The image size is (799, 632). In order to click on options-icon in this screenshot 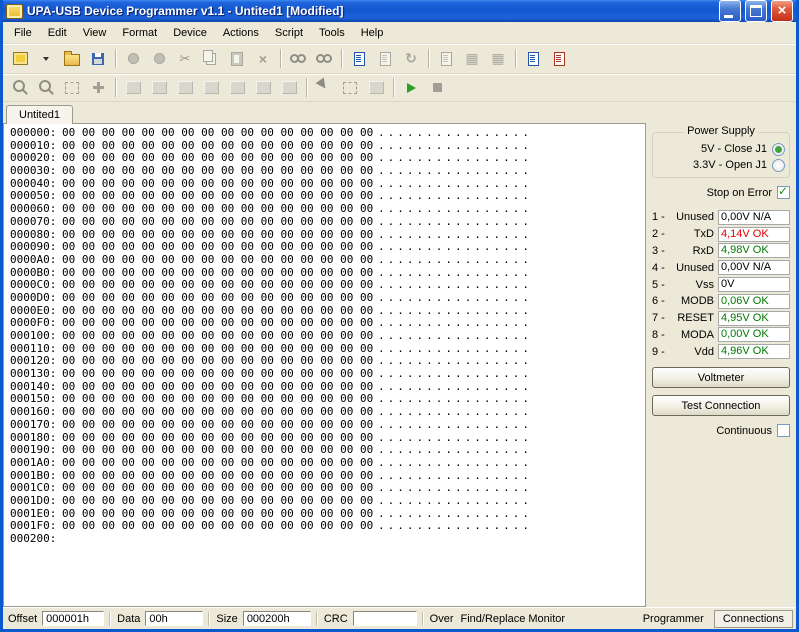, I will do `click(559, 58)`.